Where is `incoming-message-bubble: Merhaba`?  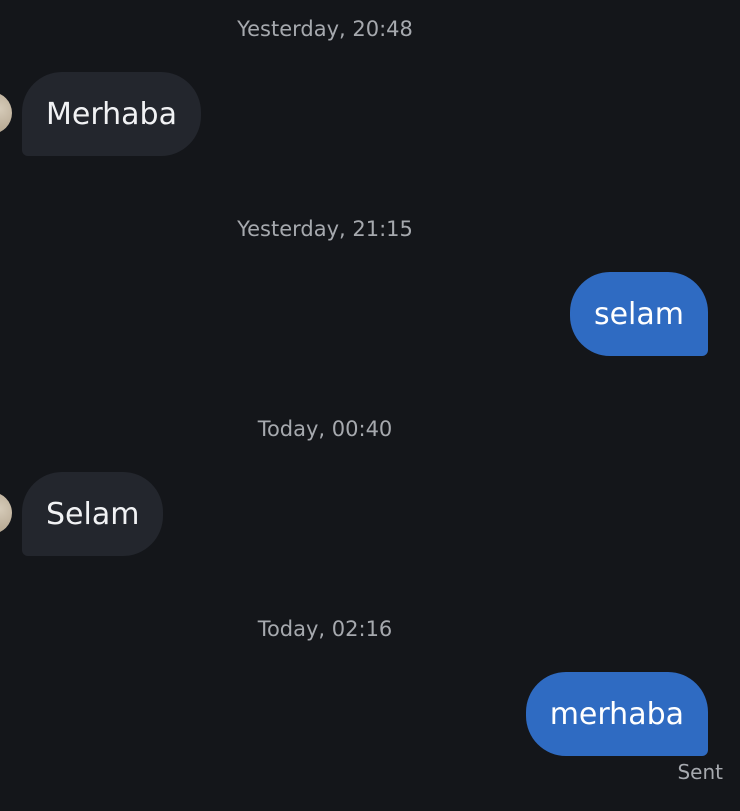
incoming-message-bubble: Merhaba is located at coordinates (111, 114).